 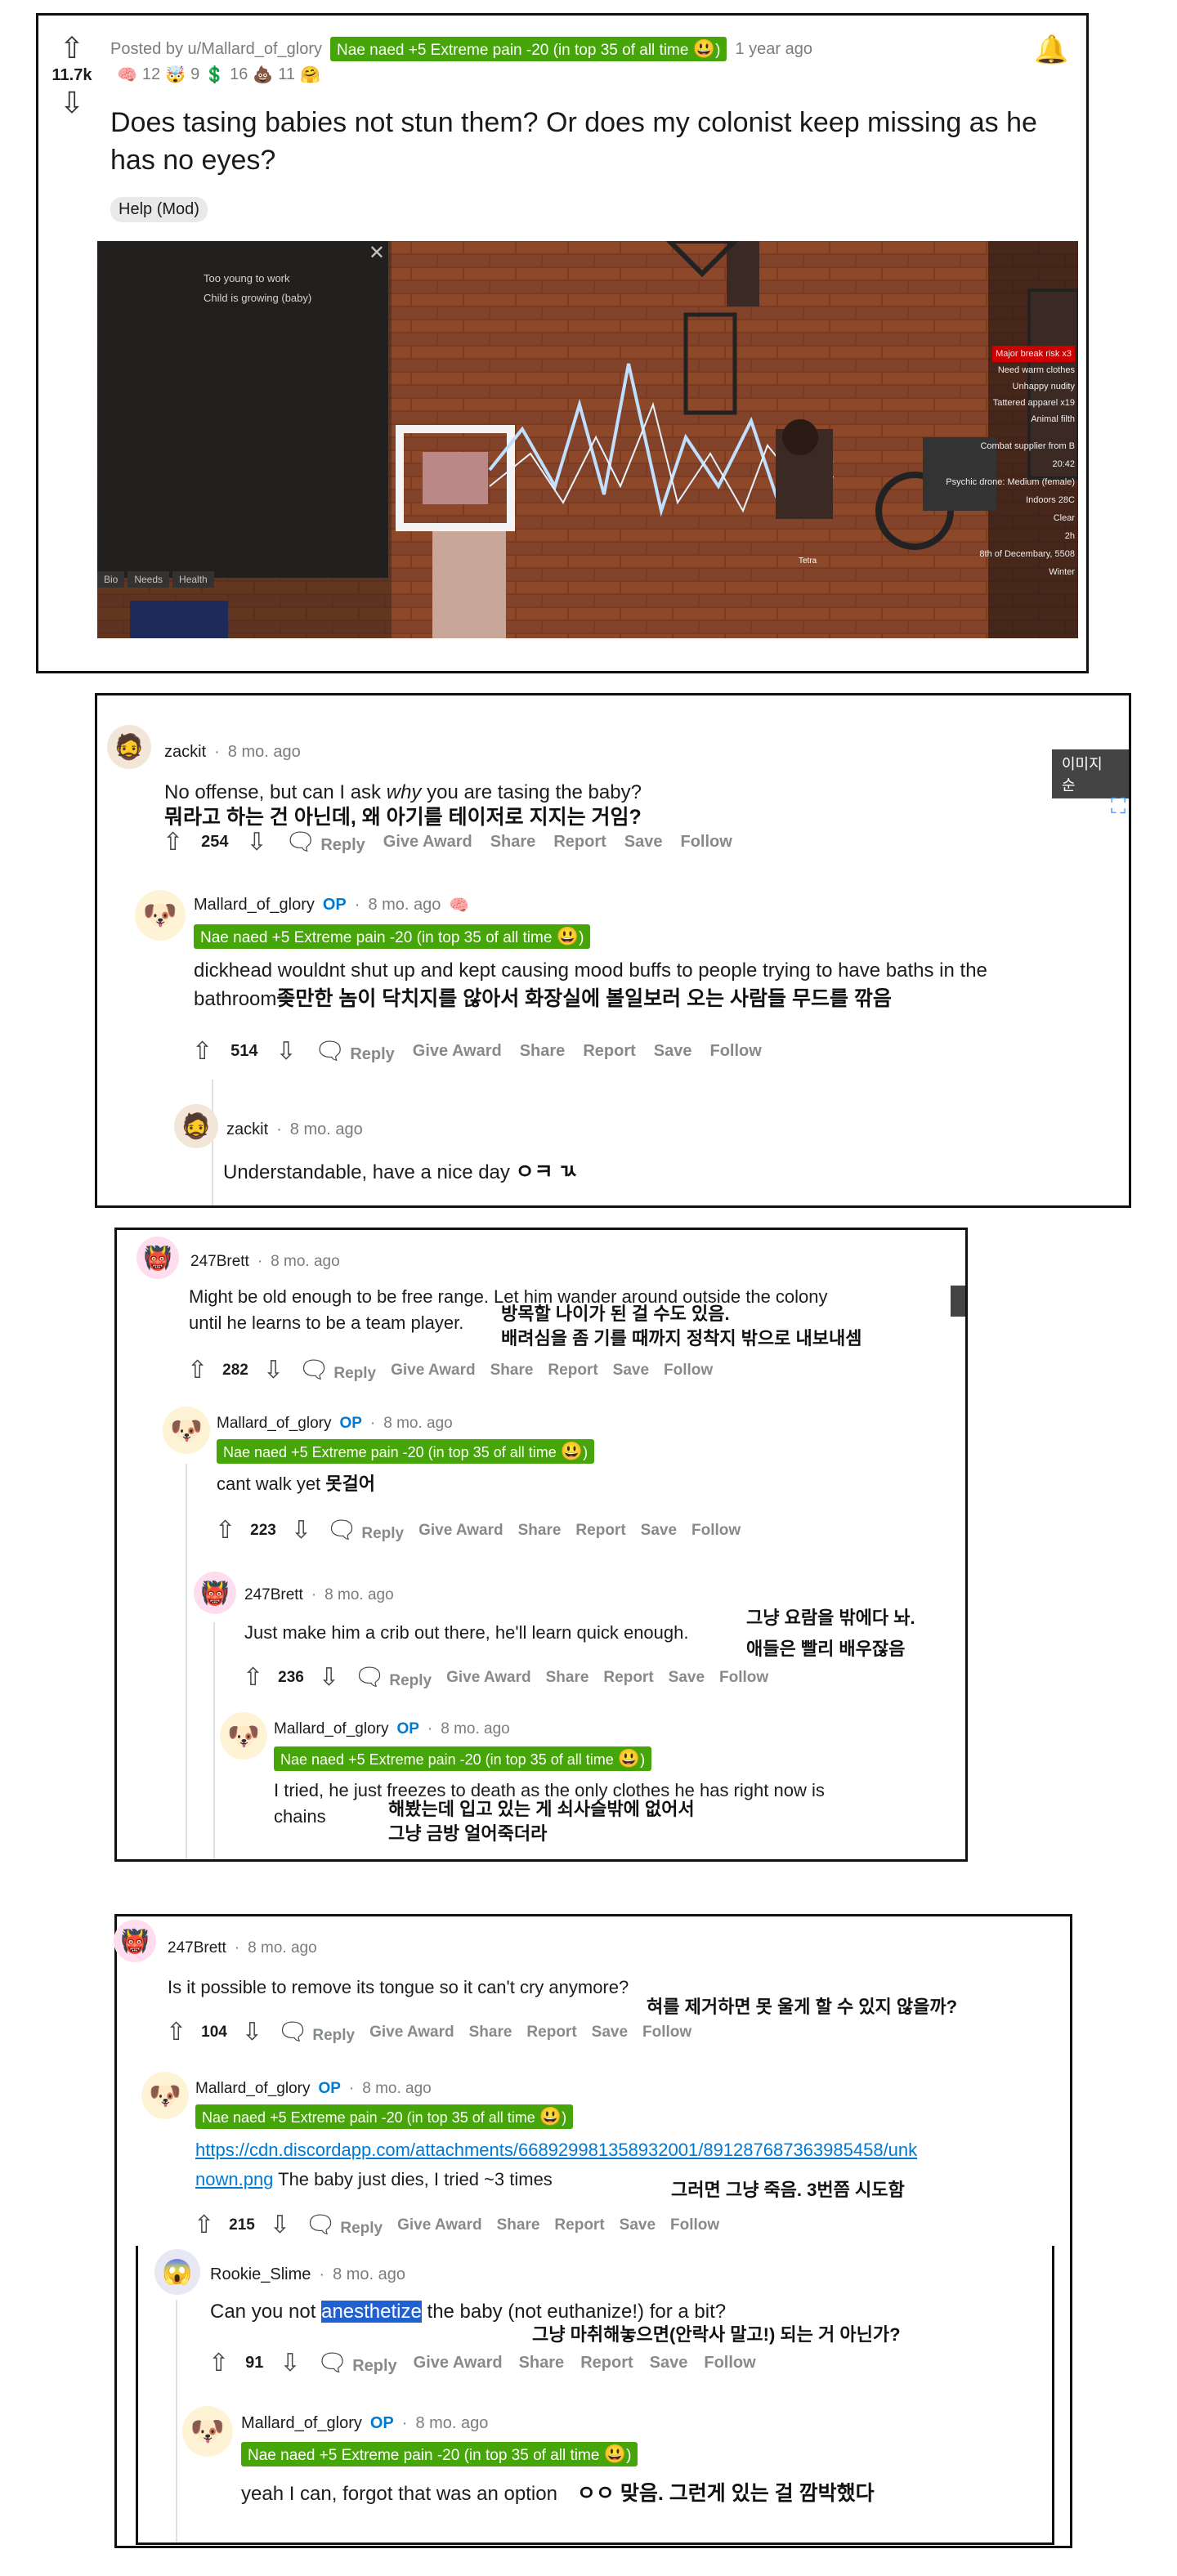 What do you see at coordinates (1051, 50) in the screenshot?
I see `bell-icon: 🔔` at bounding box center [1051, 50].